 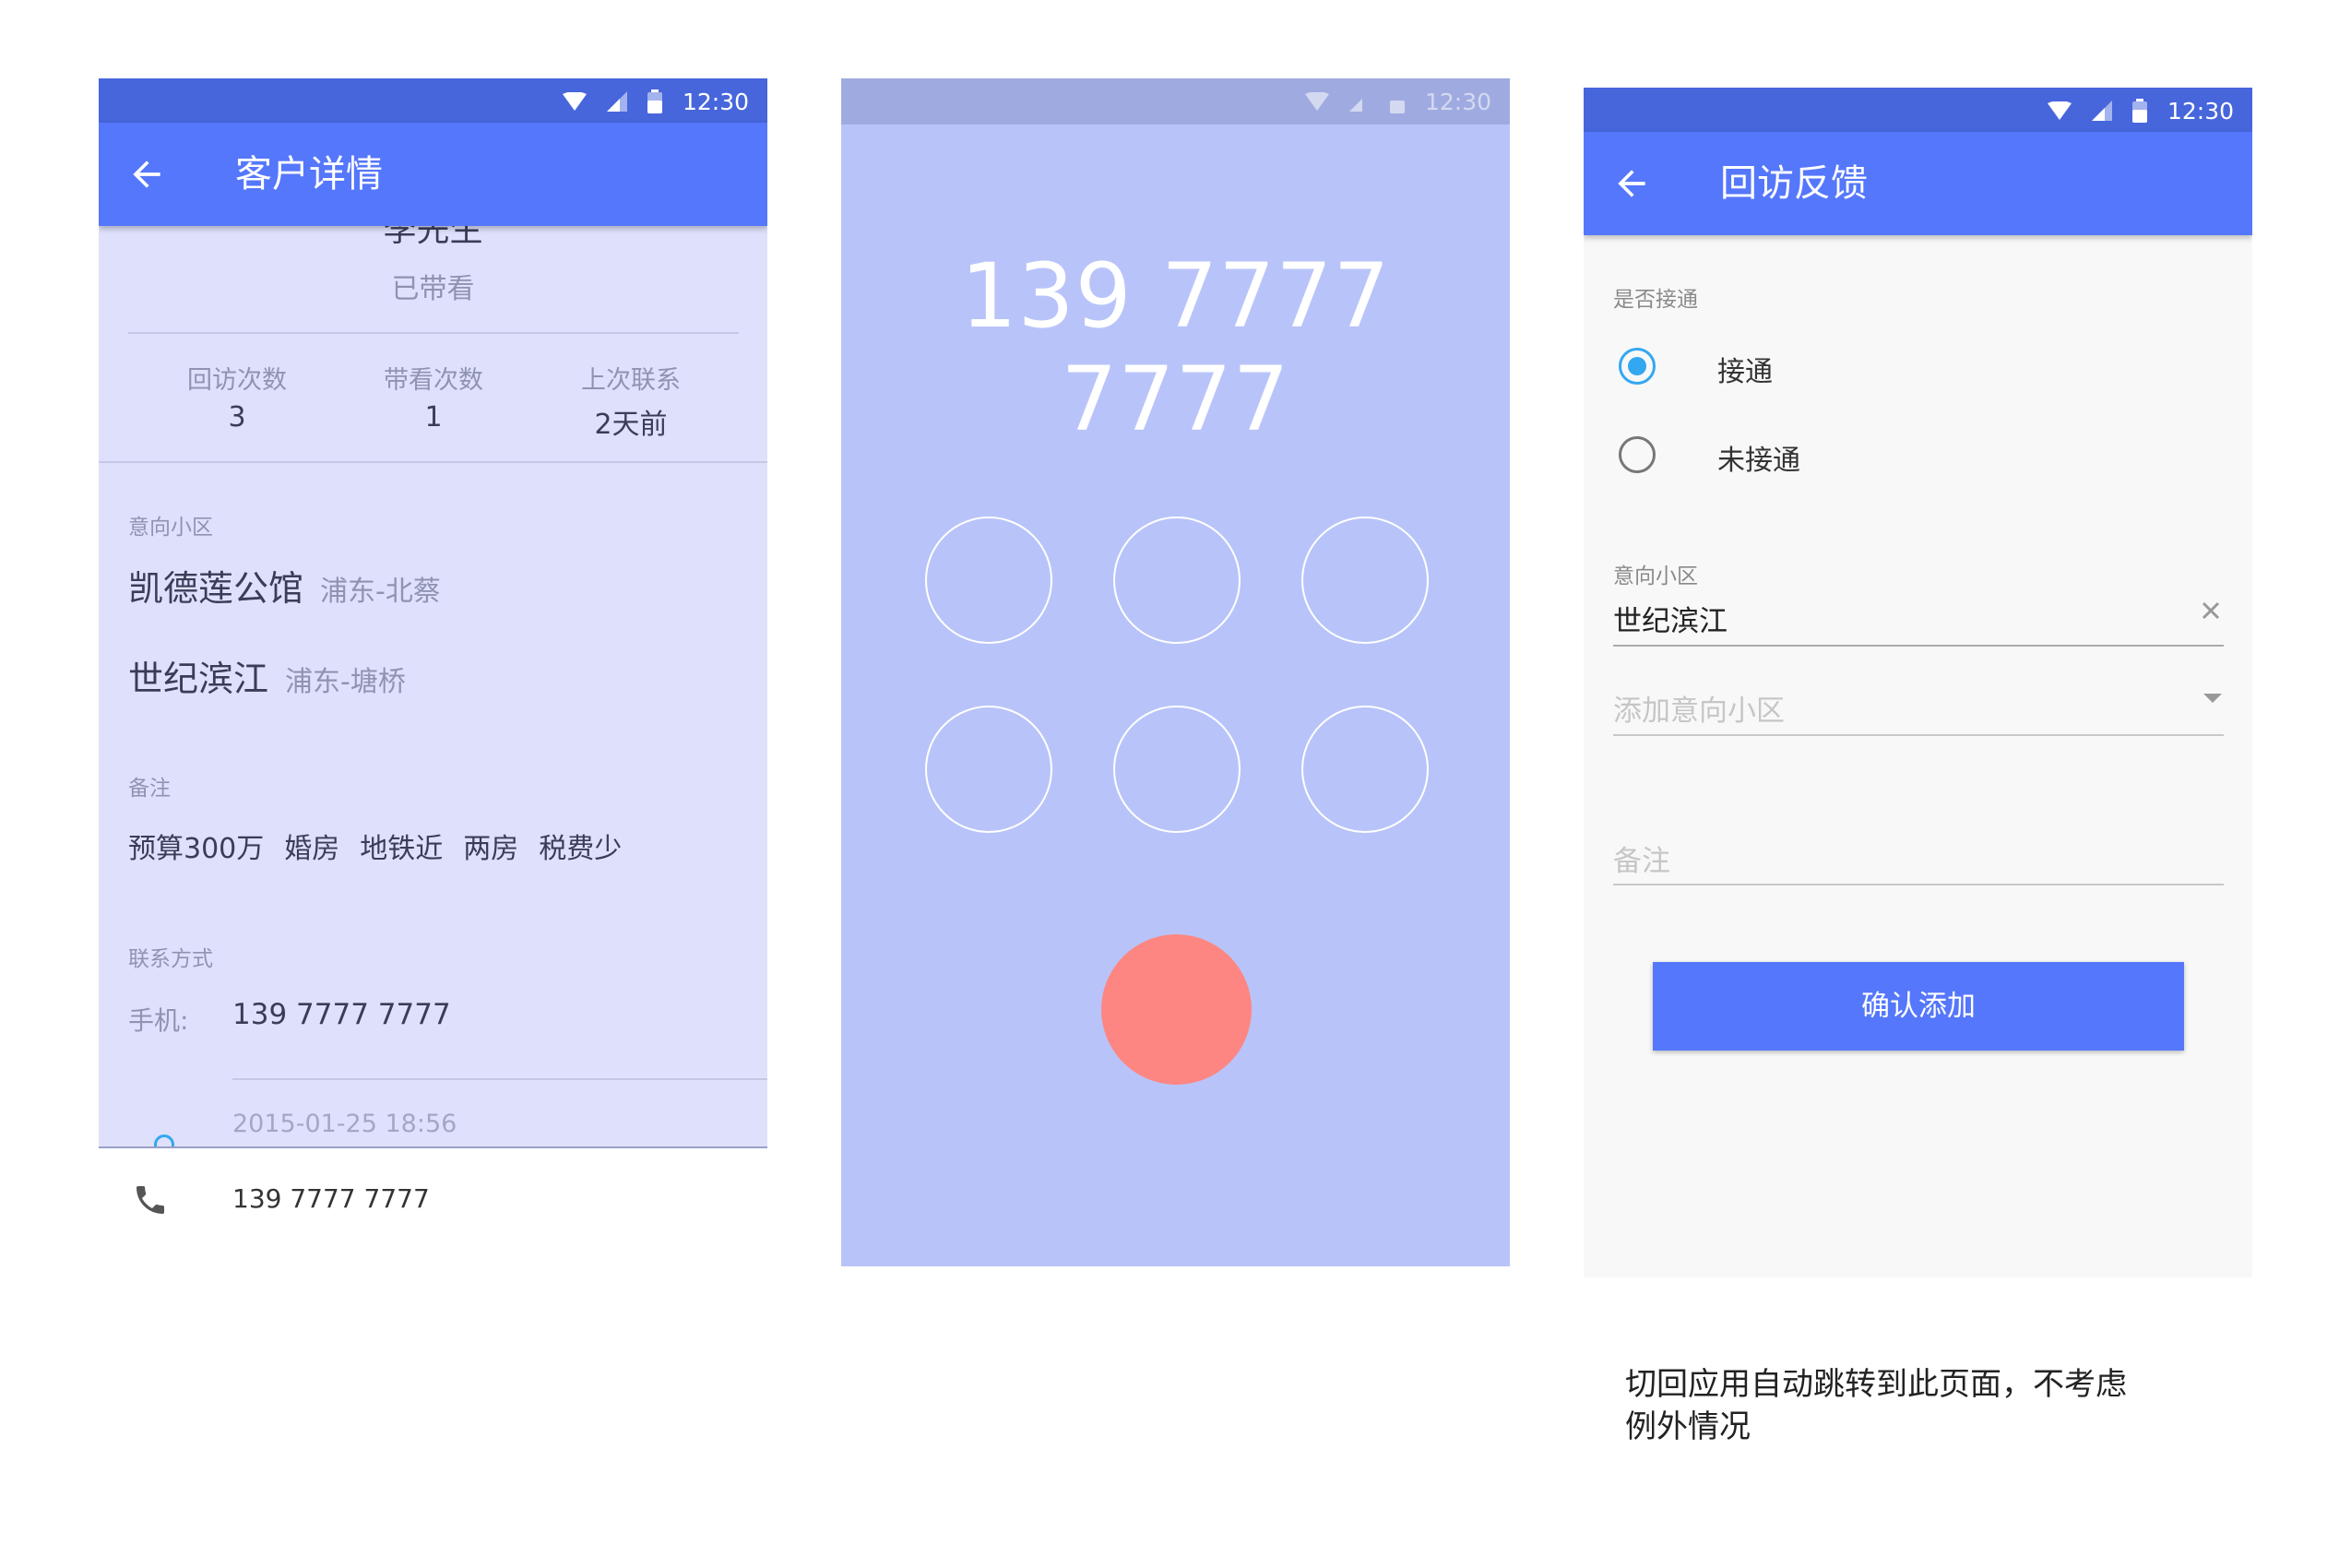 What do you see at coordinates (491, 849) in the screenshot?
I see `note-tag: 两房` at bounding box center [491, 849].